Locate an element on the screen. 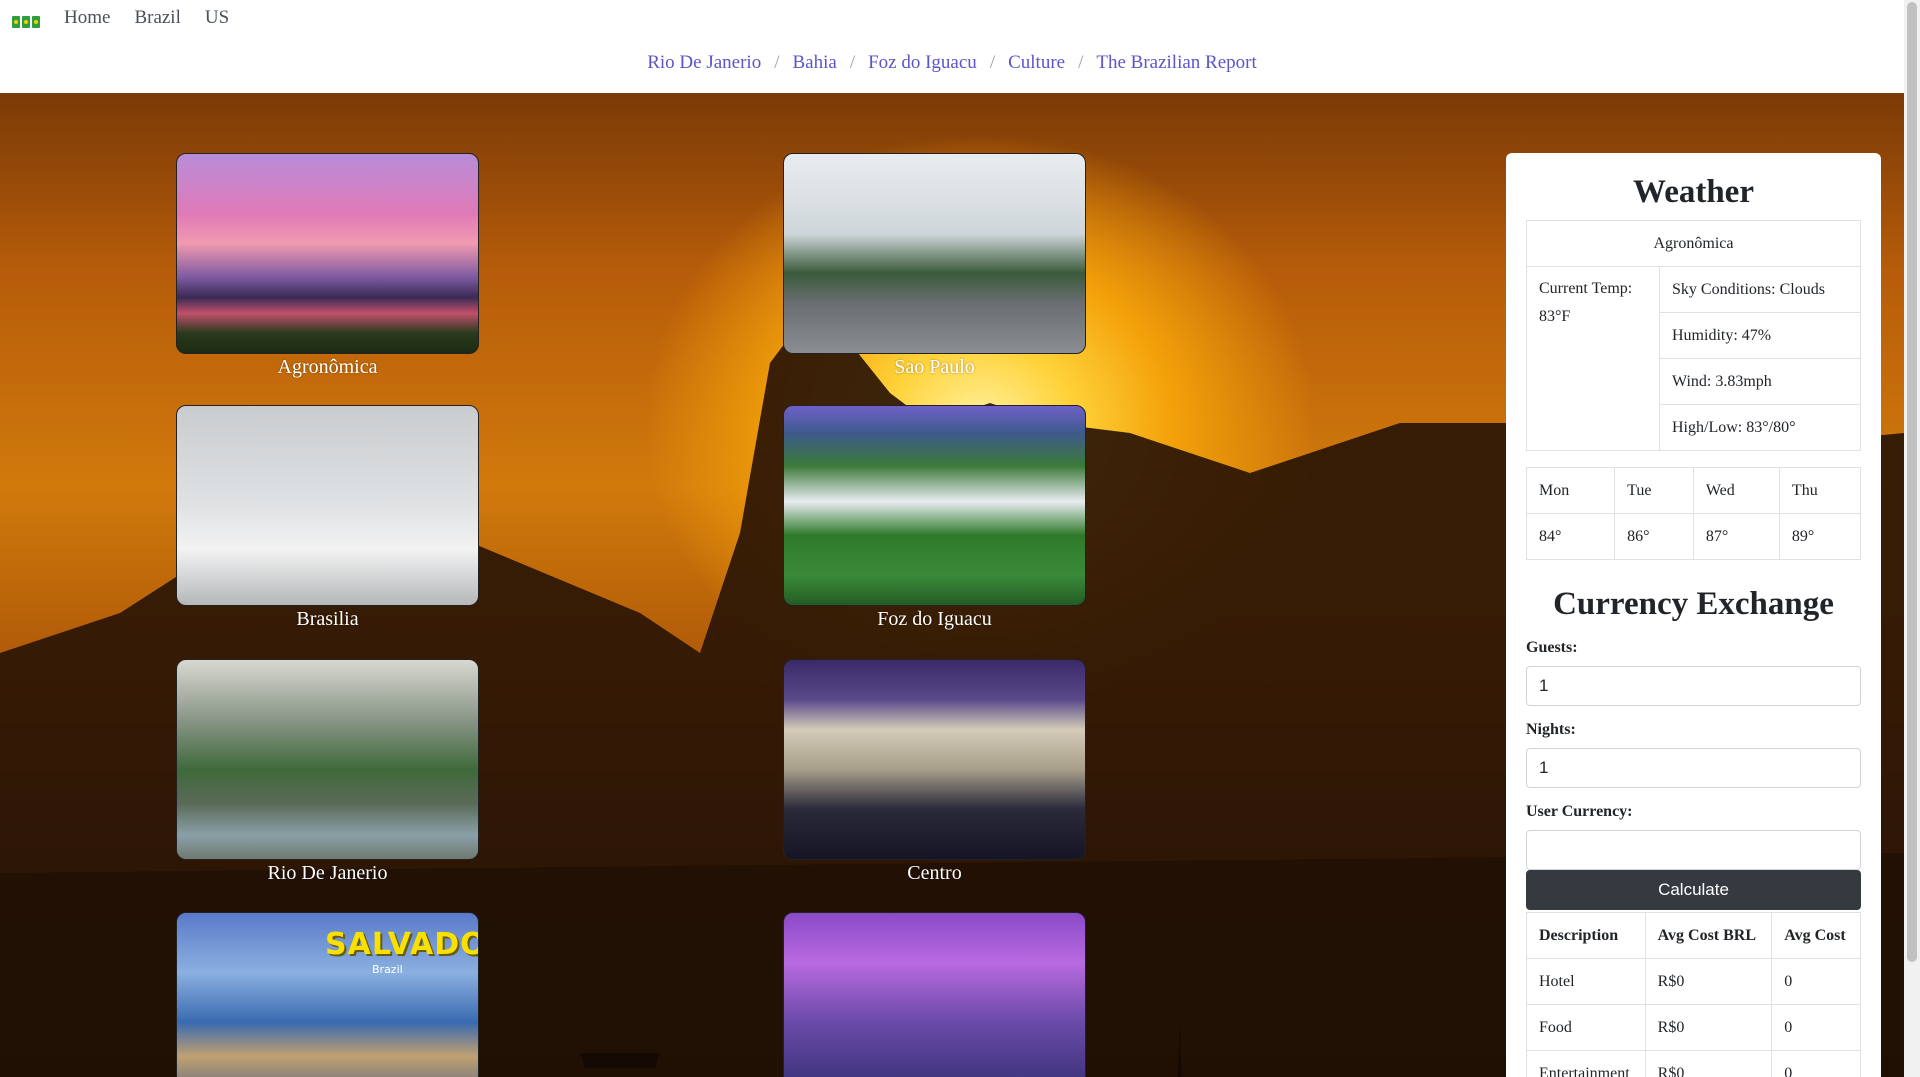 This screenshot has width=1920, height=1077. salvador-overlay-sub: Brazil is located at coordinates (387, 969).